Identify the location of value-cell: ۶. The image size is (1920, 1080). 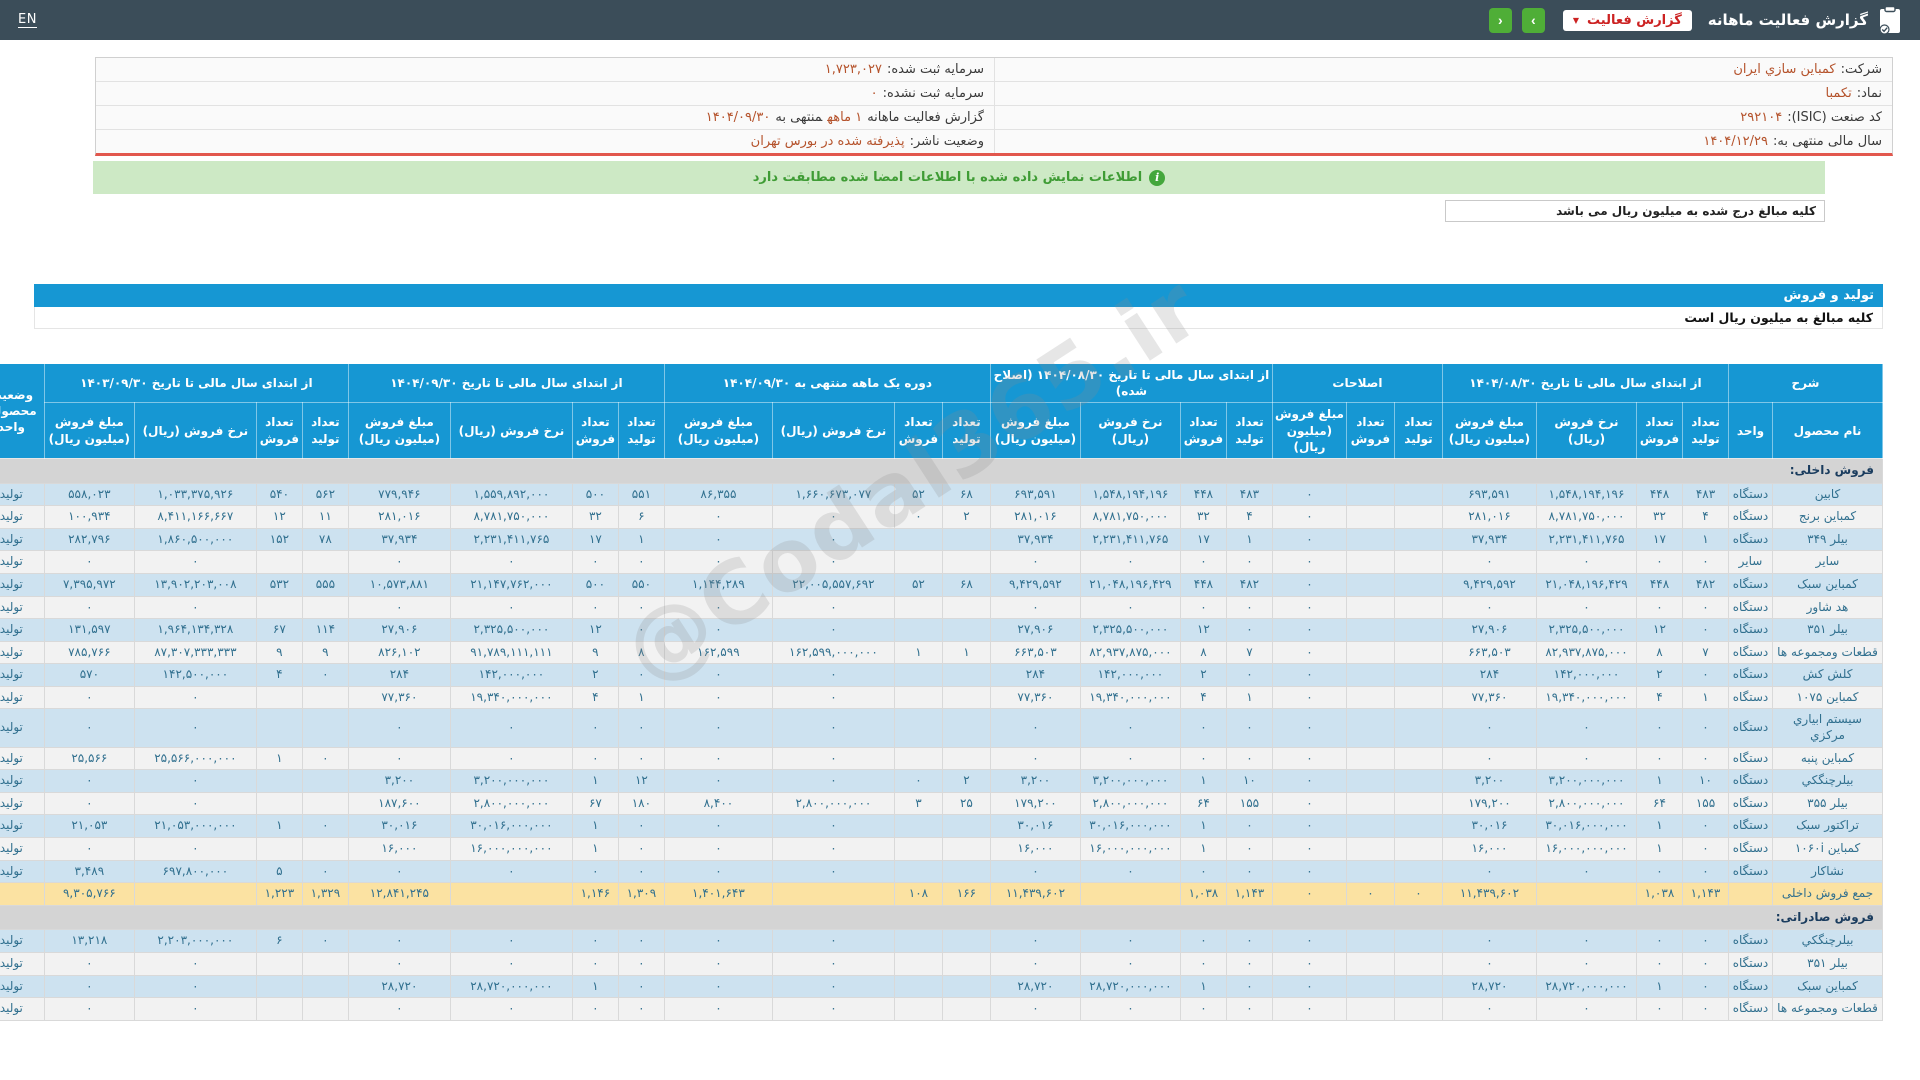
(641, 517).